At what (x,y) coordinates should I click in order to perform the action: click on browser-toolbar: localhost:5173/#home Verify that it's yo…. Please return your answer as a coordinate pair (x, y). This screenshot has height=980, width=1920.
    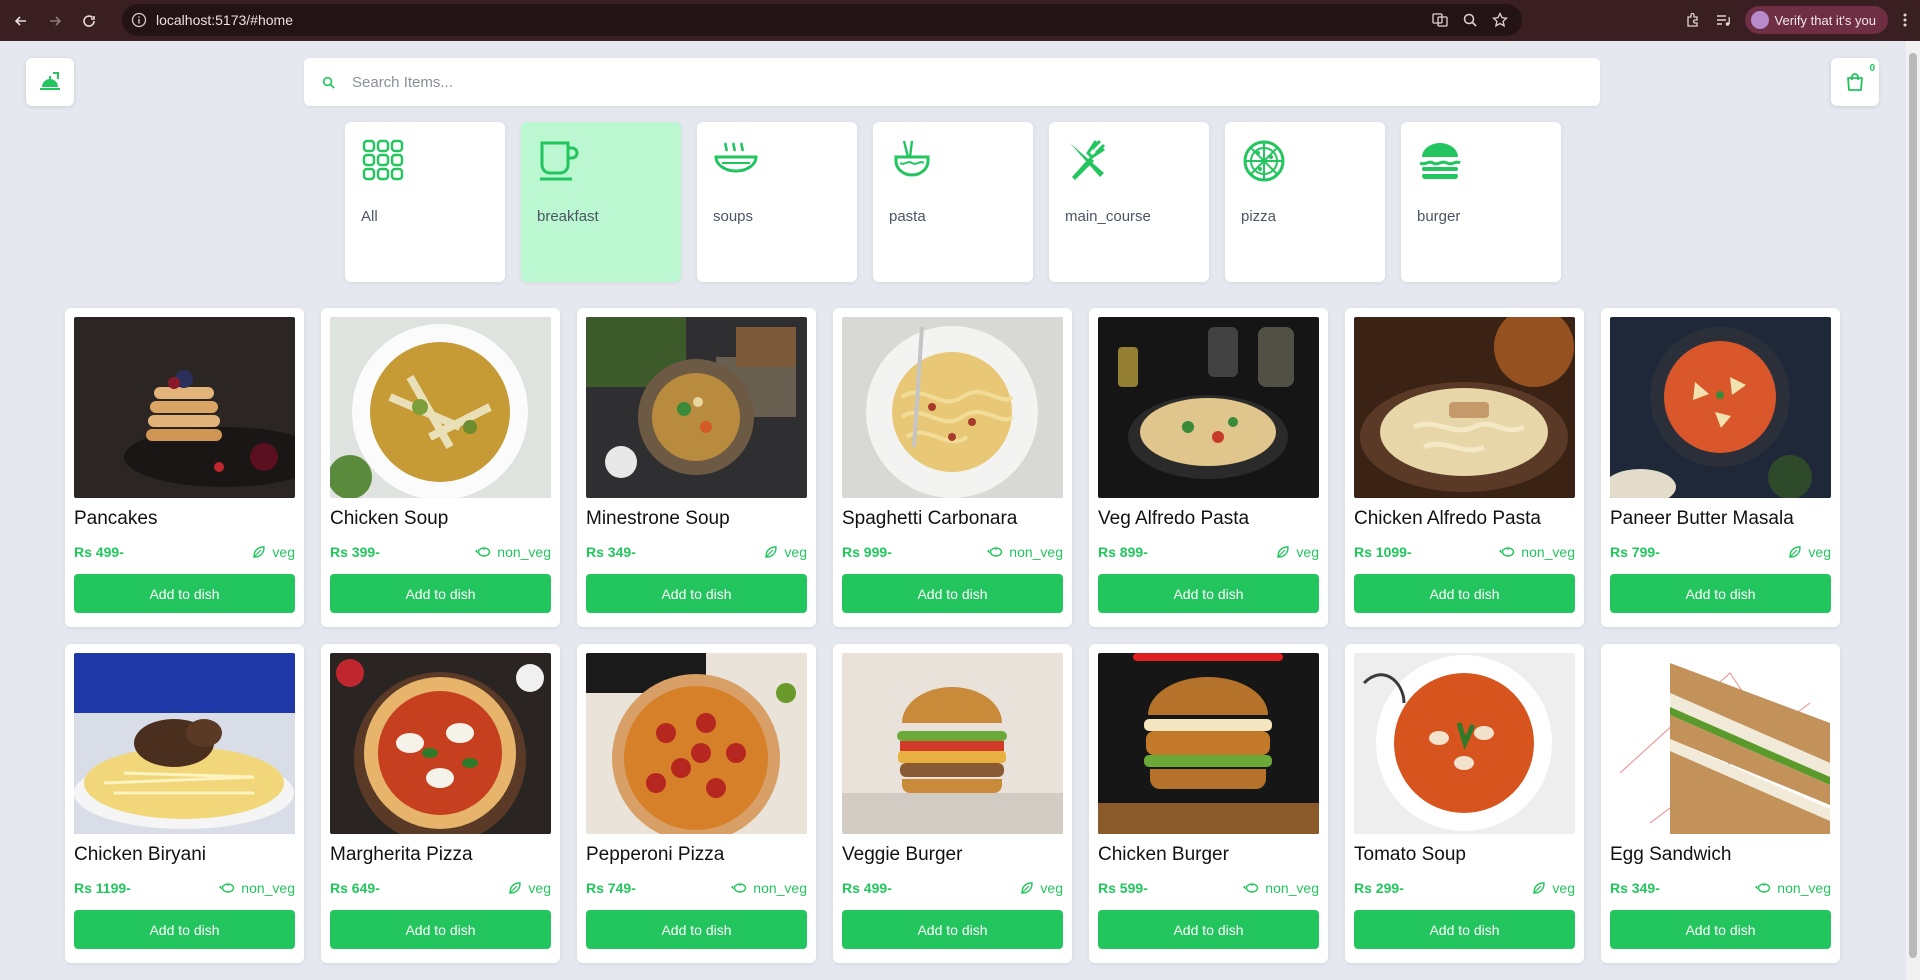
    Looking at the image, I should click on (960, 20).